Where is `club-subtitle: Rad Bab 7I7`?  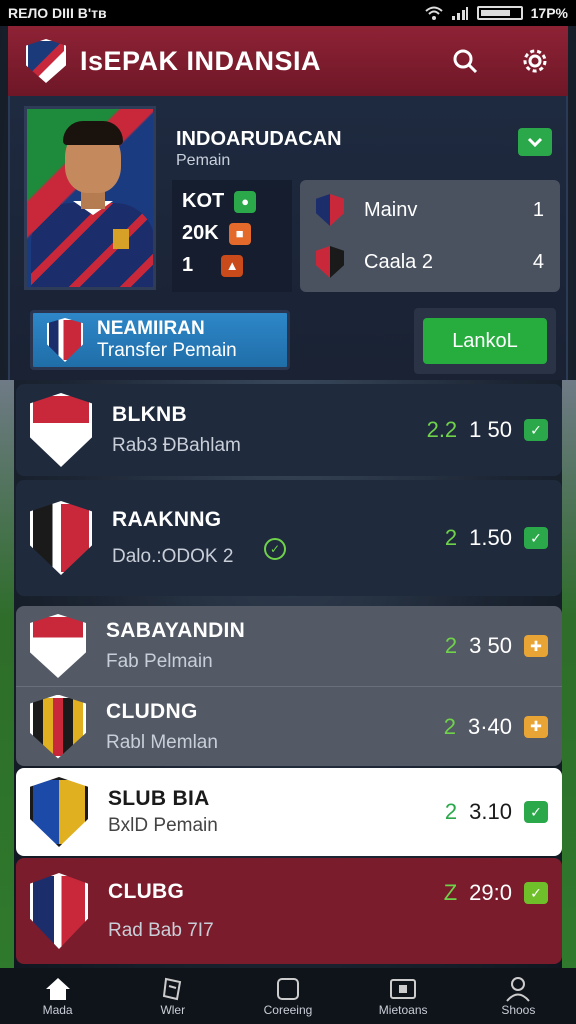
club-subtitle: Rad Bab 7I7 is located at coordinates (161, 930).